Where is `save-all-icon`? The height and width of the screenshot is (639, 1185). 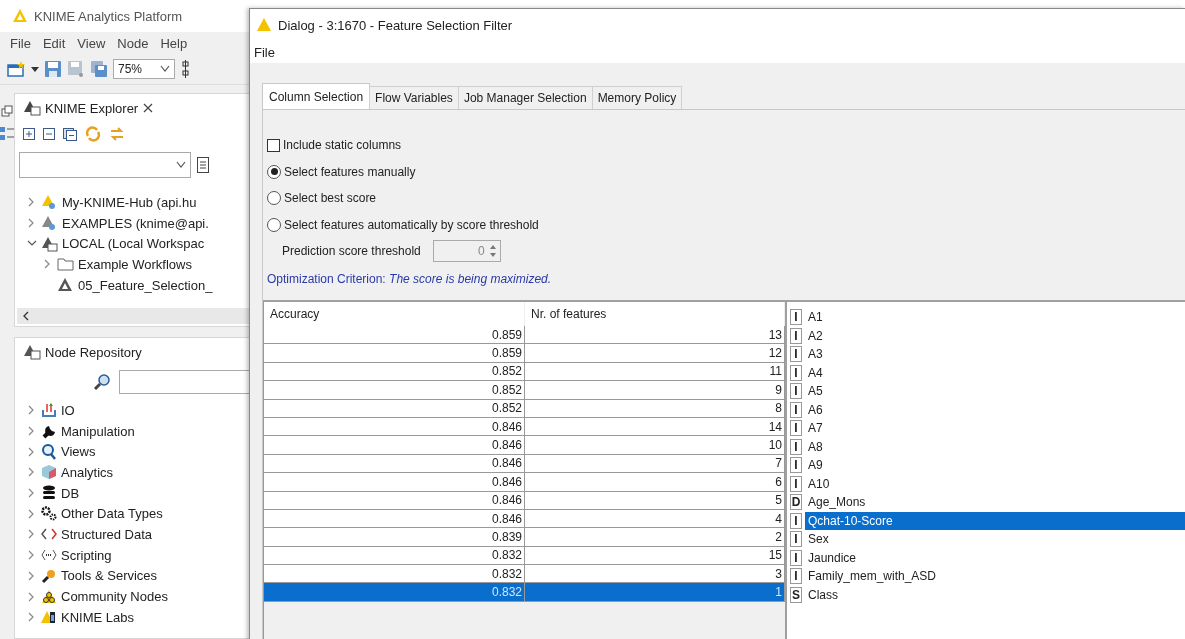
save-all-icon is located at coordinates (99, 69).